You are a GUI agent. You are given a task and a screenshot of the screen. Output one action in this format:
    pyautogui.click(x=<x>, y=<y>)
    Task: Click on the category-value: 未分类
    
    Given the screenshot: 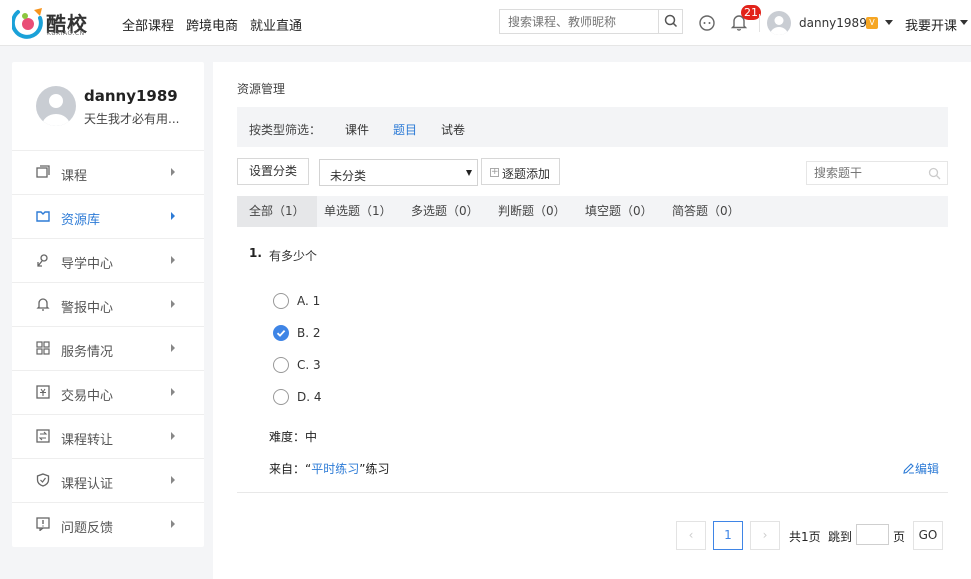 What is the action you would take?
    pyautogui.click(x=348, y=176)
    